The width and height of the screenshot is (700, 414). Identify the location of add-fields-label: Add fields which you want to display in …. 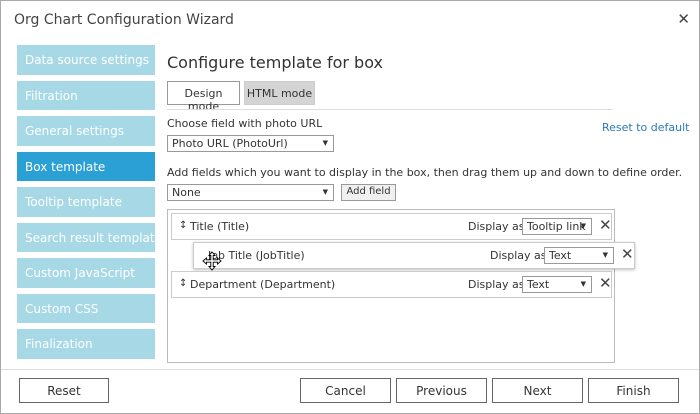
(425, 172).